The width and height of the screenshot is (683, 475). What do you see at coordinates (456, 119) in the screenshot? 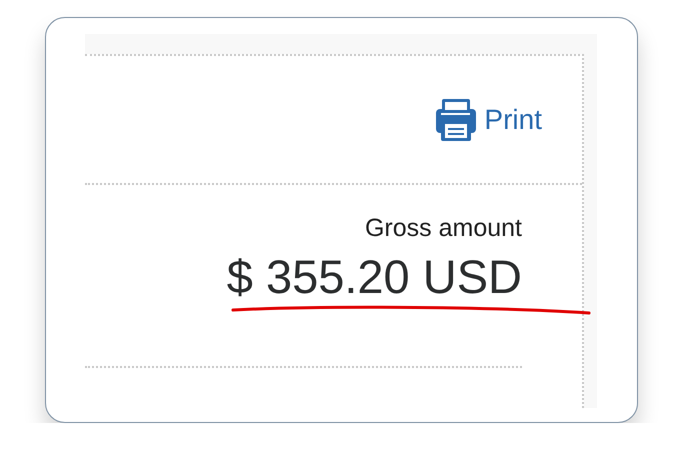
I see `printer-icon` at bounding box center [456, 119].